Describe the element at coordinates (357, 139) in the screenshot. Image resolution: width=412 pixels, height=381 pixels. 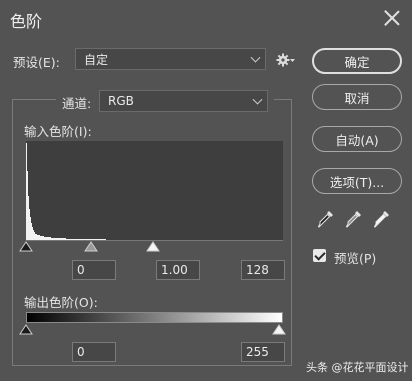
I see `auto-button: 自动(A)` at that location.